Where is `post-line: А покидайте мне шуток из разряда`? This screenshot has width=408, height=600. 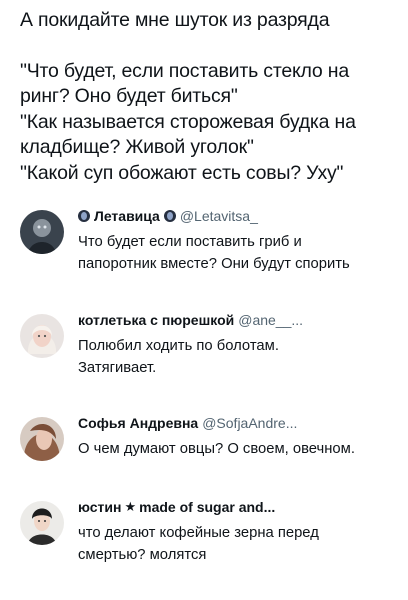 post-line: А покидайте мне шуток из разряда is located at coordinates (175, 20).